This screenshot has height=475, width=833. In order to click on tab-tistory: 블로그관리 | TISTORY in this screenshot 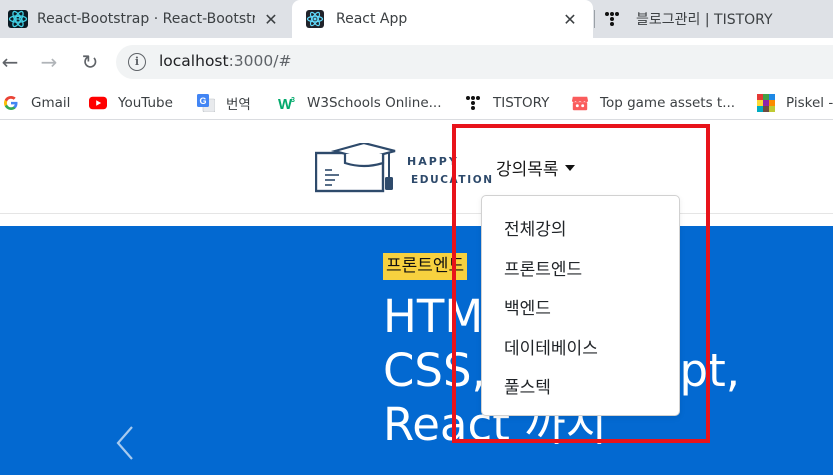, I will do `click(715, 19)`.